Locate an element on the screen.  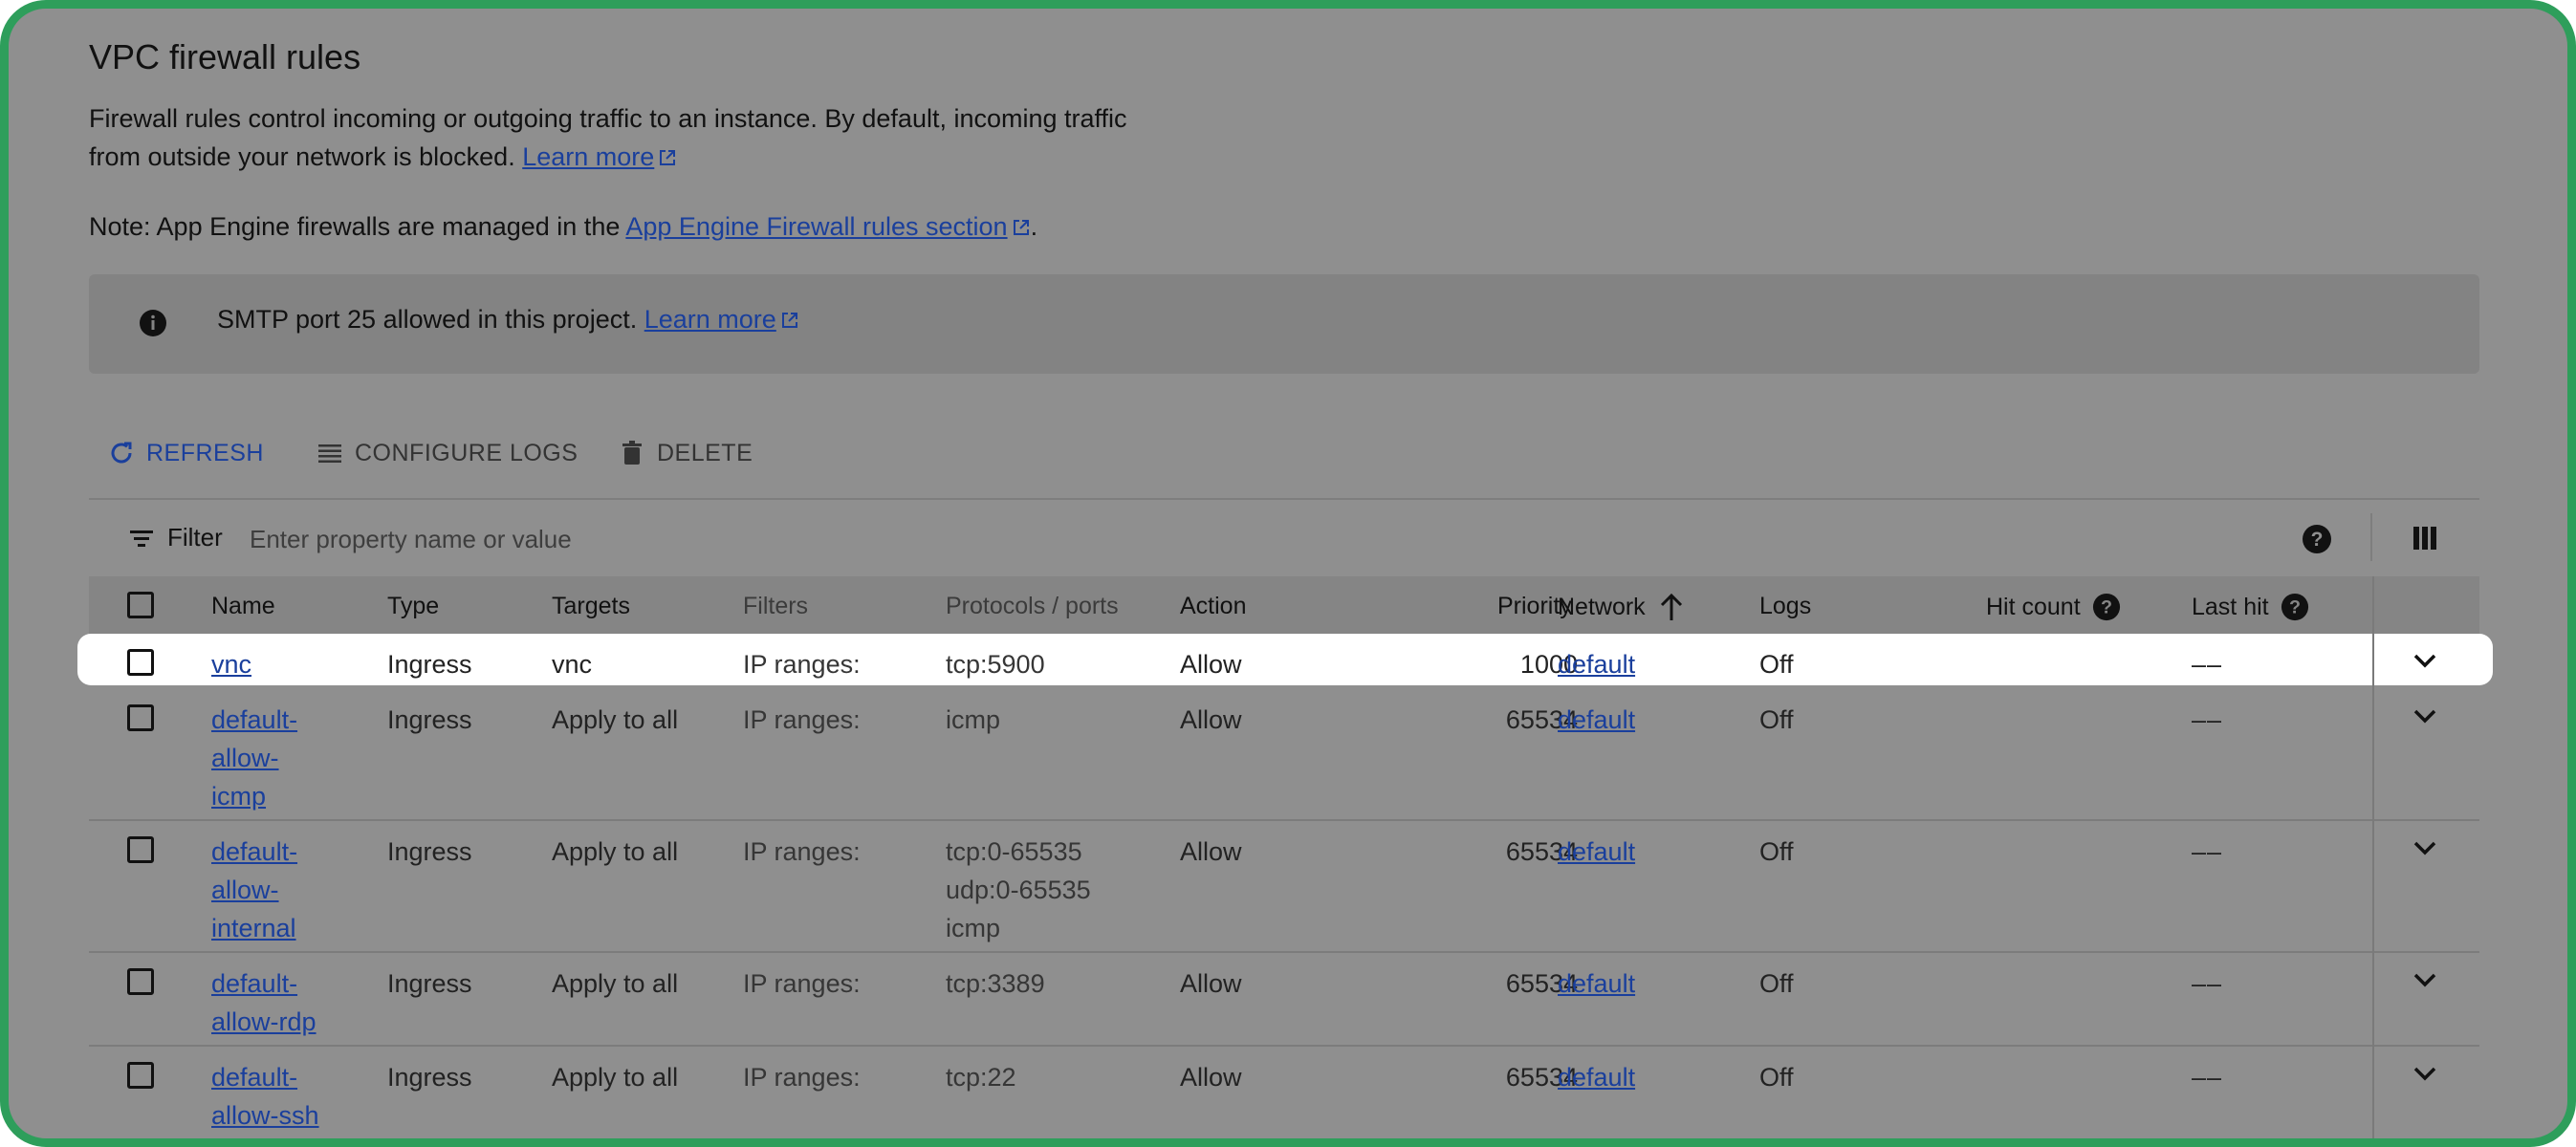
rule-name-link-line: internal is located at coordinates (254, 928).